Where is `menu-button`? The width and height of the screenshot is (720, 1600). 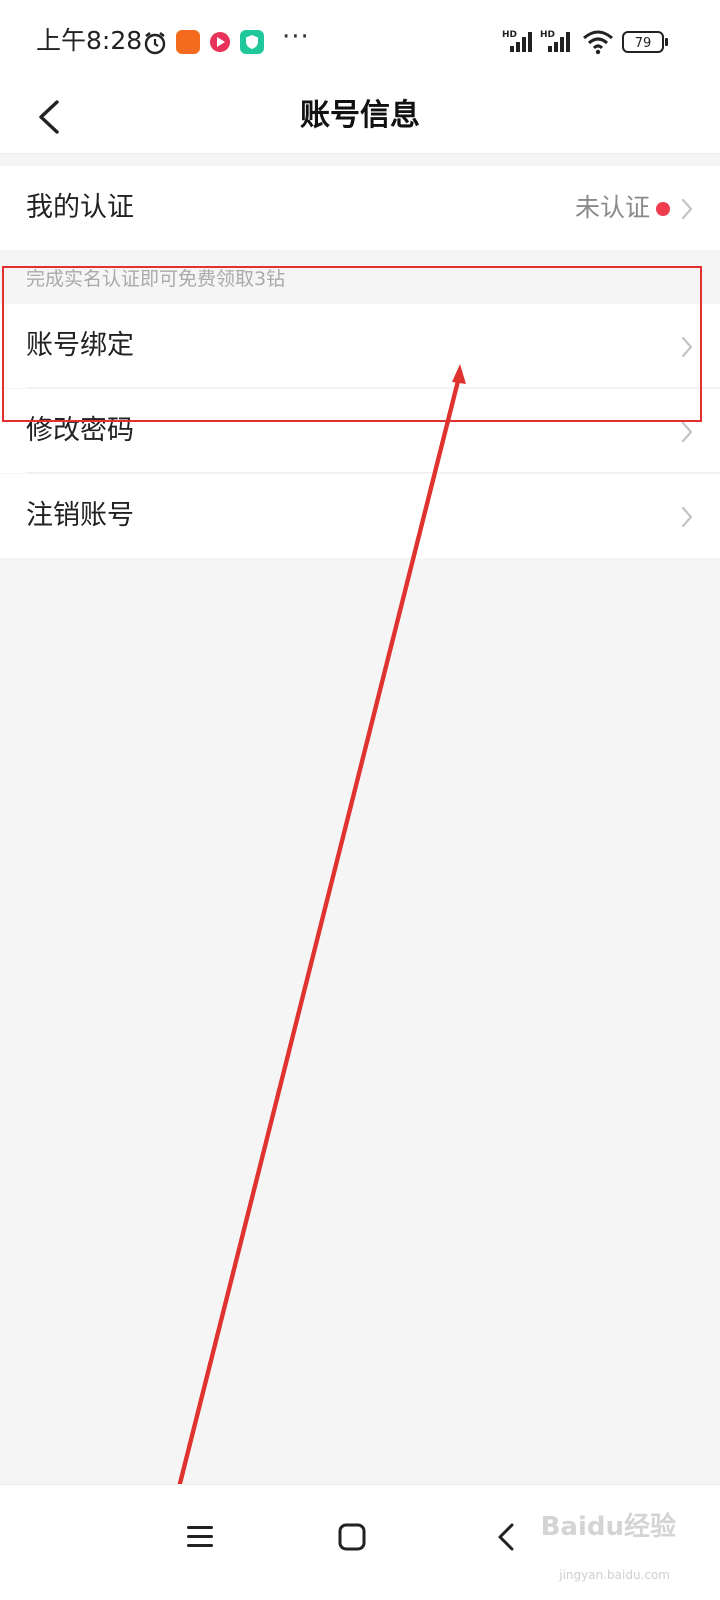
menu-button is located at coordinates (200, 1537).